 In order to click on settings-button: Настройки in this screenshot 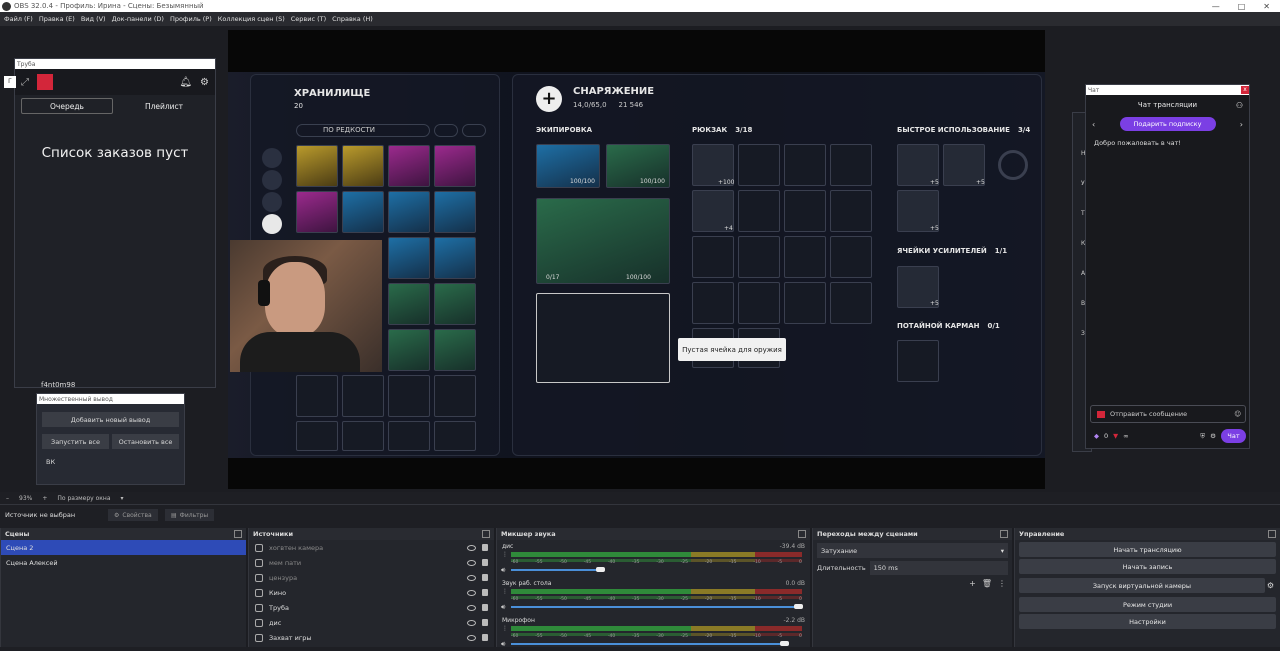, I will do `click(1147, 621)`.